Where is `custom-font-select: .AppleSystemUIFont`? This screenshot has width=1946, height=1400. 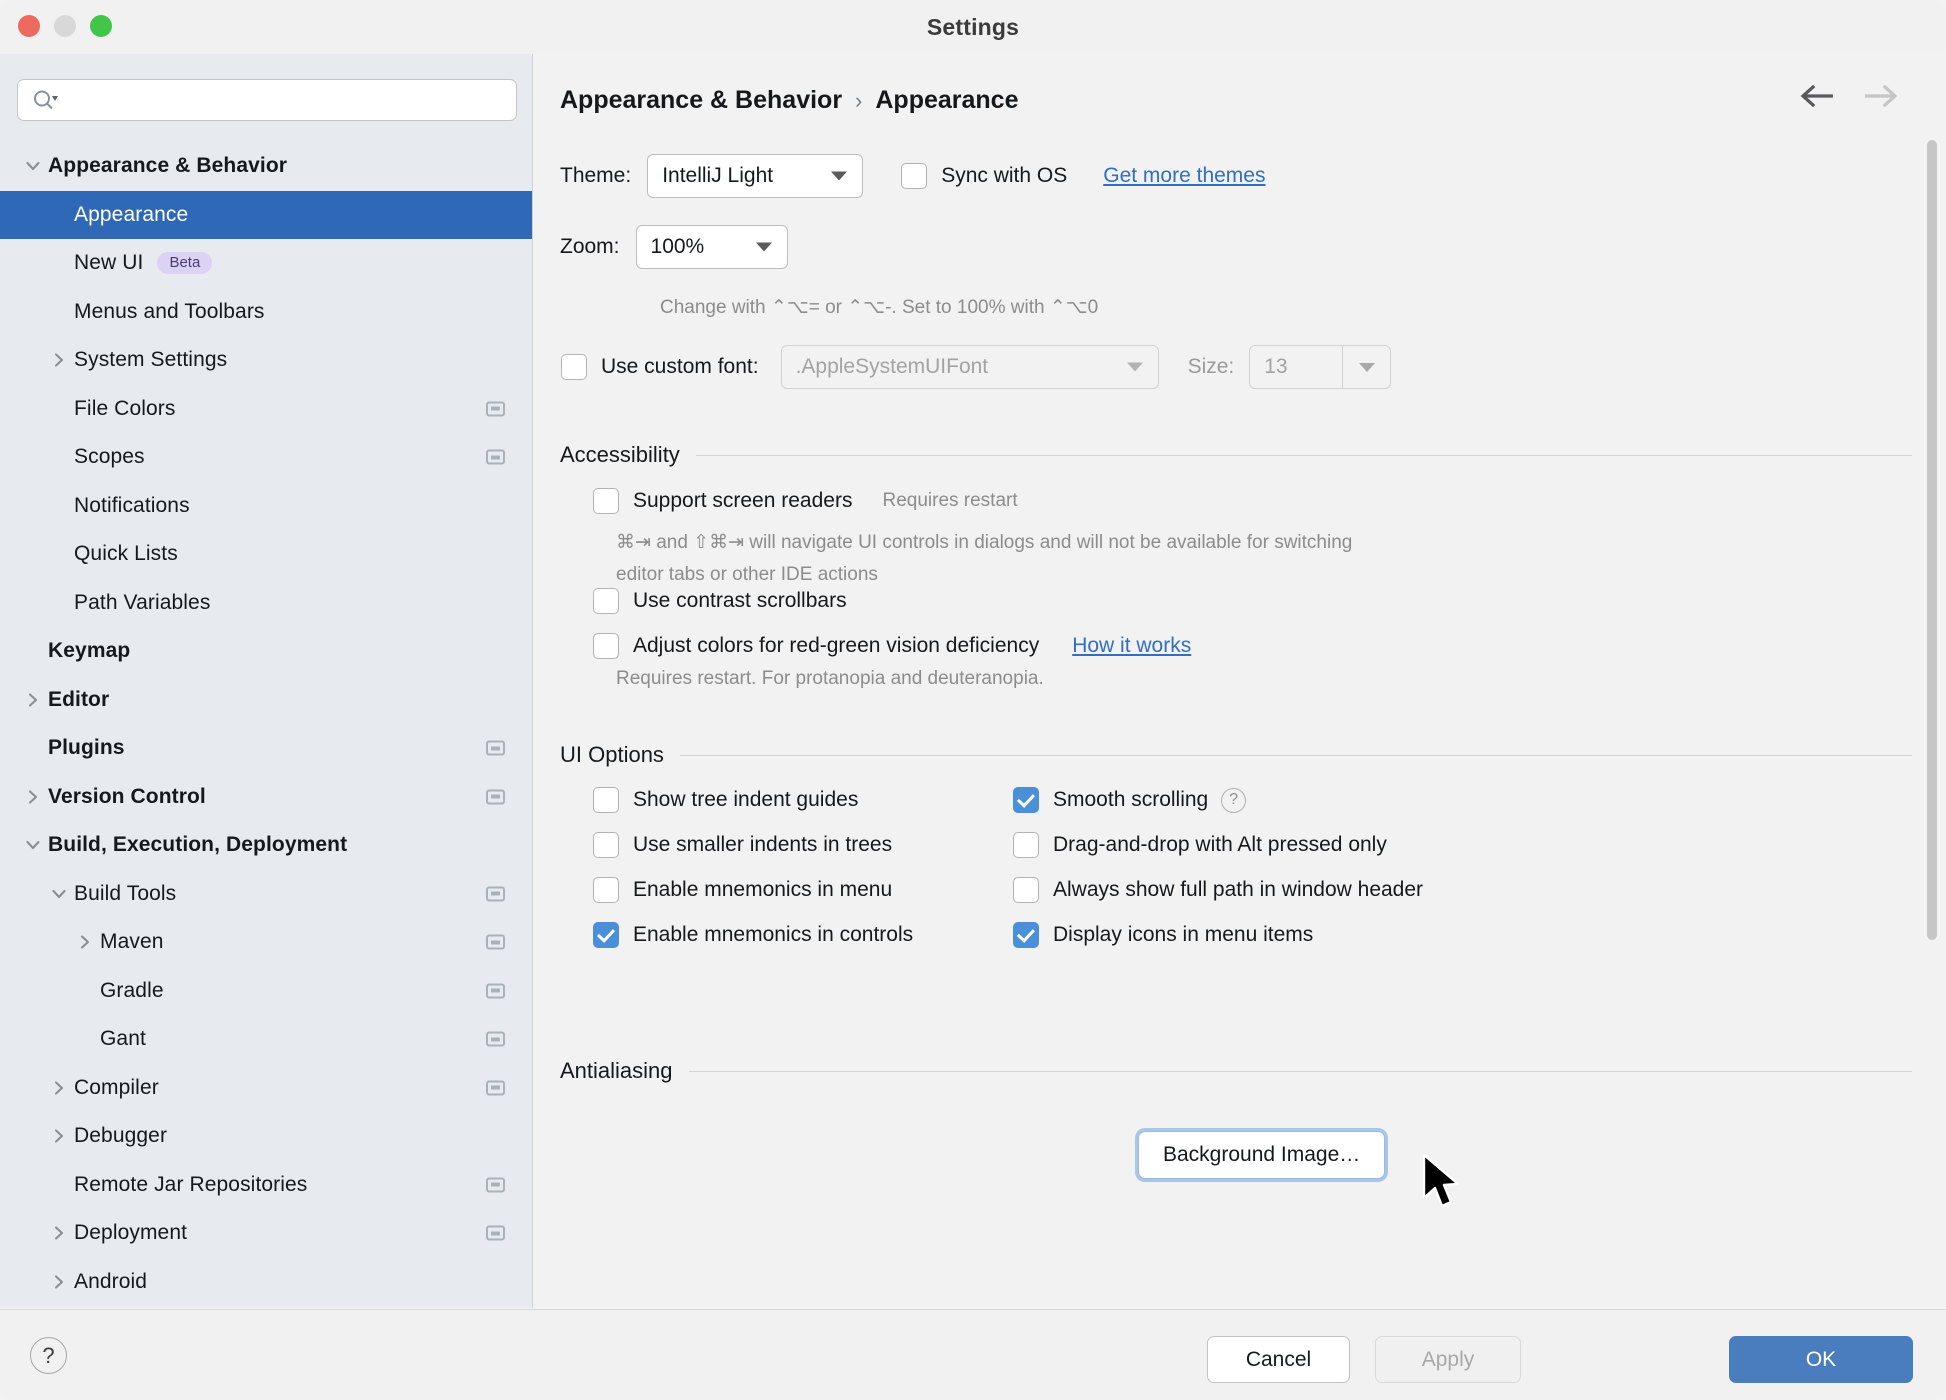
custom-font-select: .AppleSystemUIFont is located at coordinates (969, 367).